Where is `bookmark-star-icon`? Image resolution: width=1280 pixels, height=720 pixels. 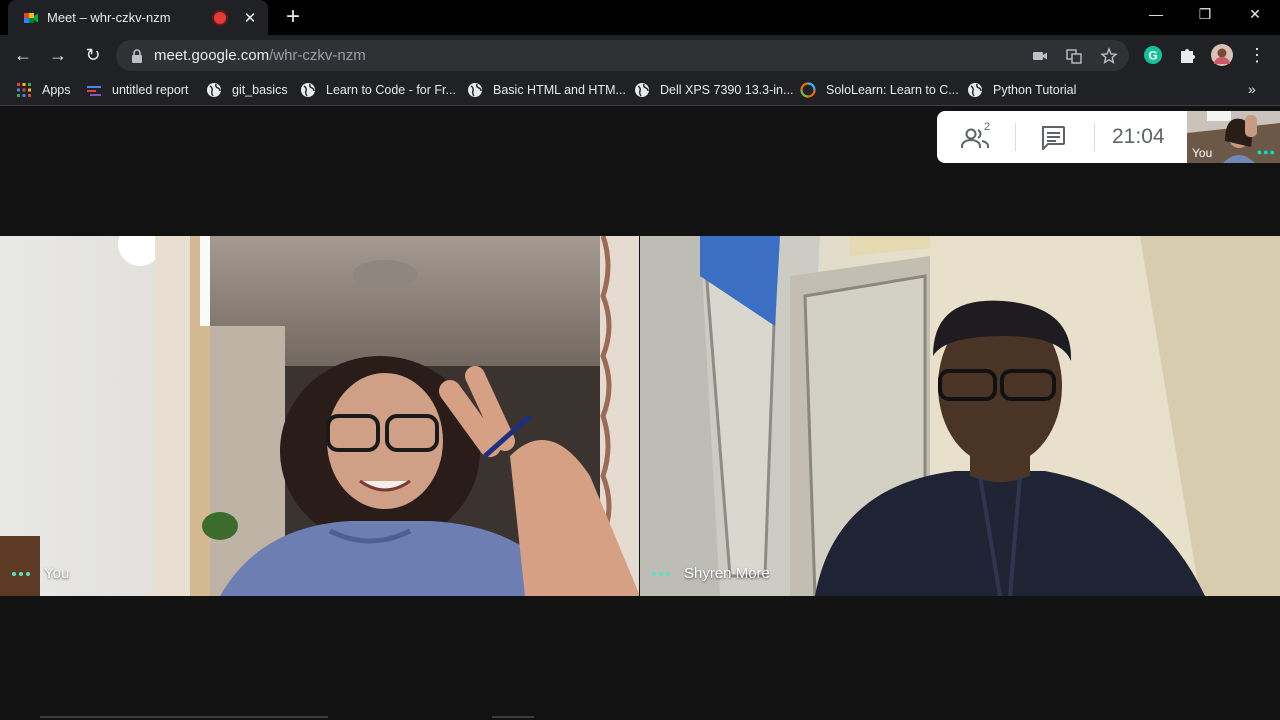 bookmark-star-icon is located at coordinates (1109, 56).